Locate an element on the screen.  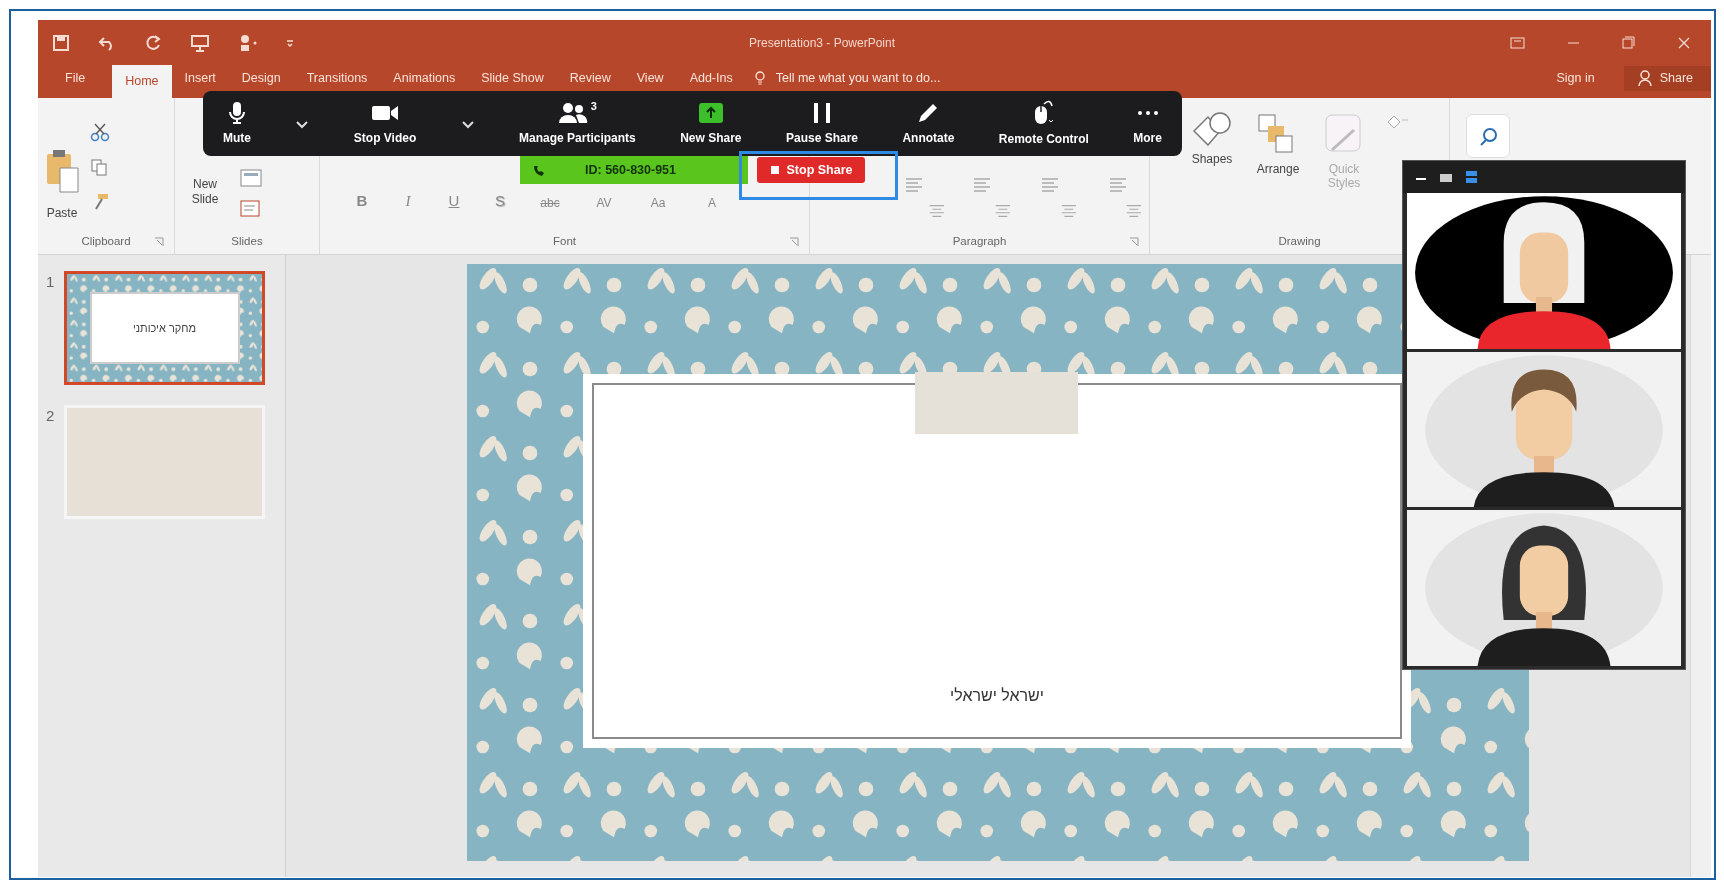
ribbon-tab: Transitions is located at coordinates (337, 78).